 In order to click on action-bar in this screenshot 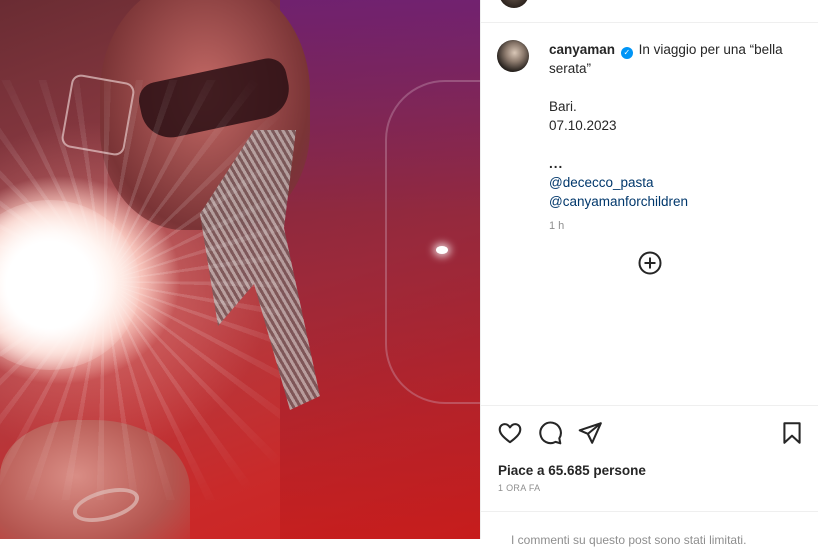, I will do `click(650, 434)`.